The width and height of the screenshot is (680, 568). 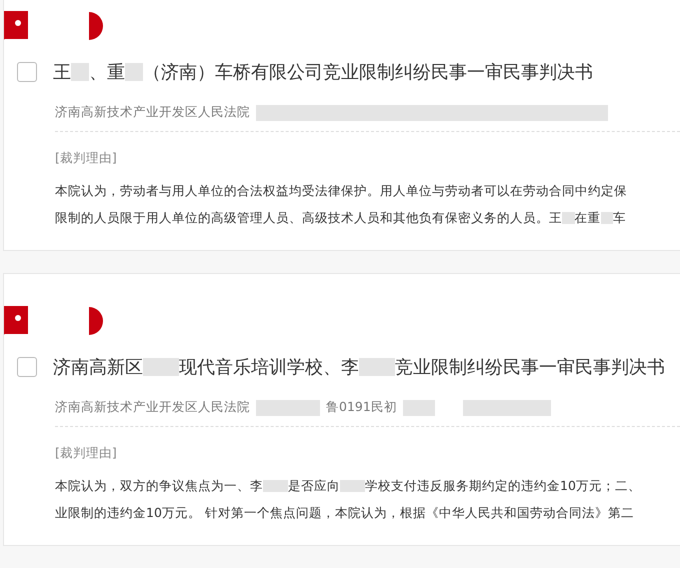 What do you see at coordinates (361, 407) in the screenshot?
I see `case-meta: 鲁0191民初` at bounding box center [361, 407].